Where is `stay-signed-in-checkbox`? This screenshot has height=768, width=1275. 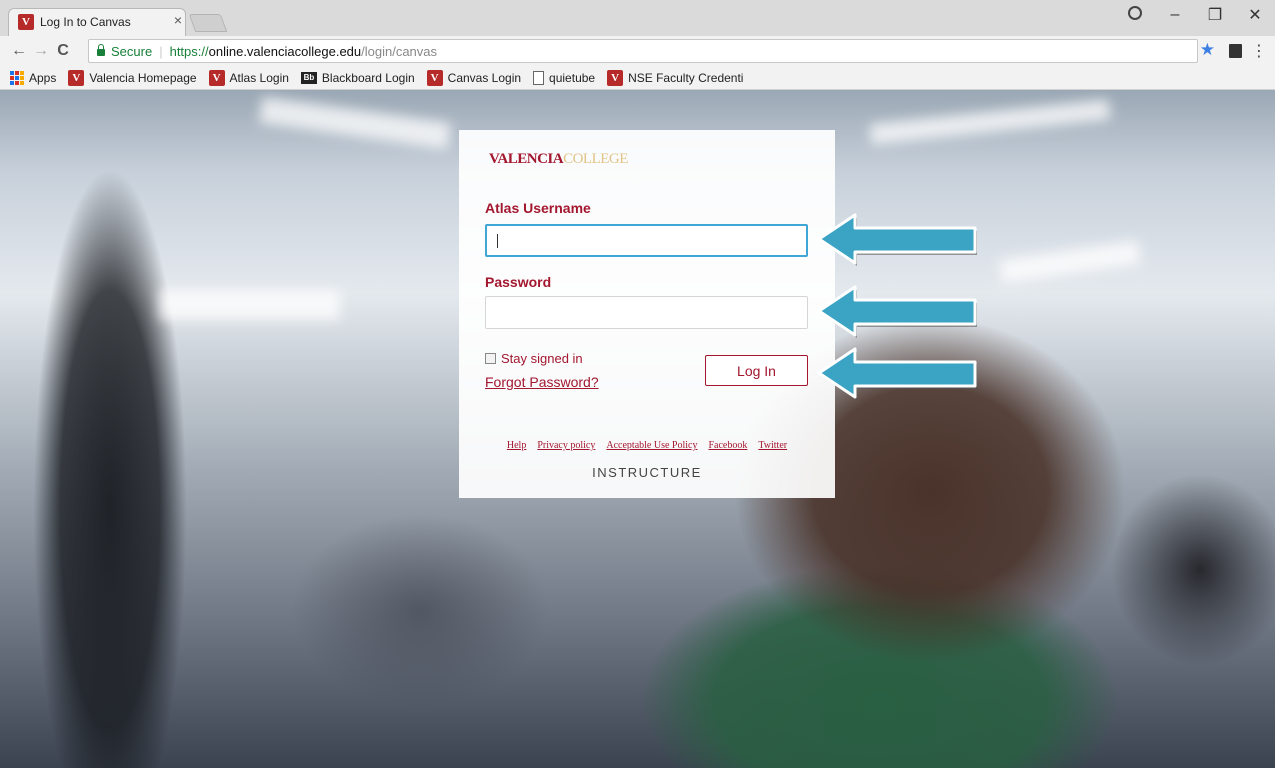 stay-signed-in-checkbox is located at coordinates (490, 358).